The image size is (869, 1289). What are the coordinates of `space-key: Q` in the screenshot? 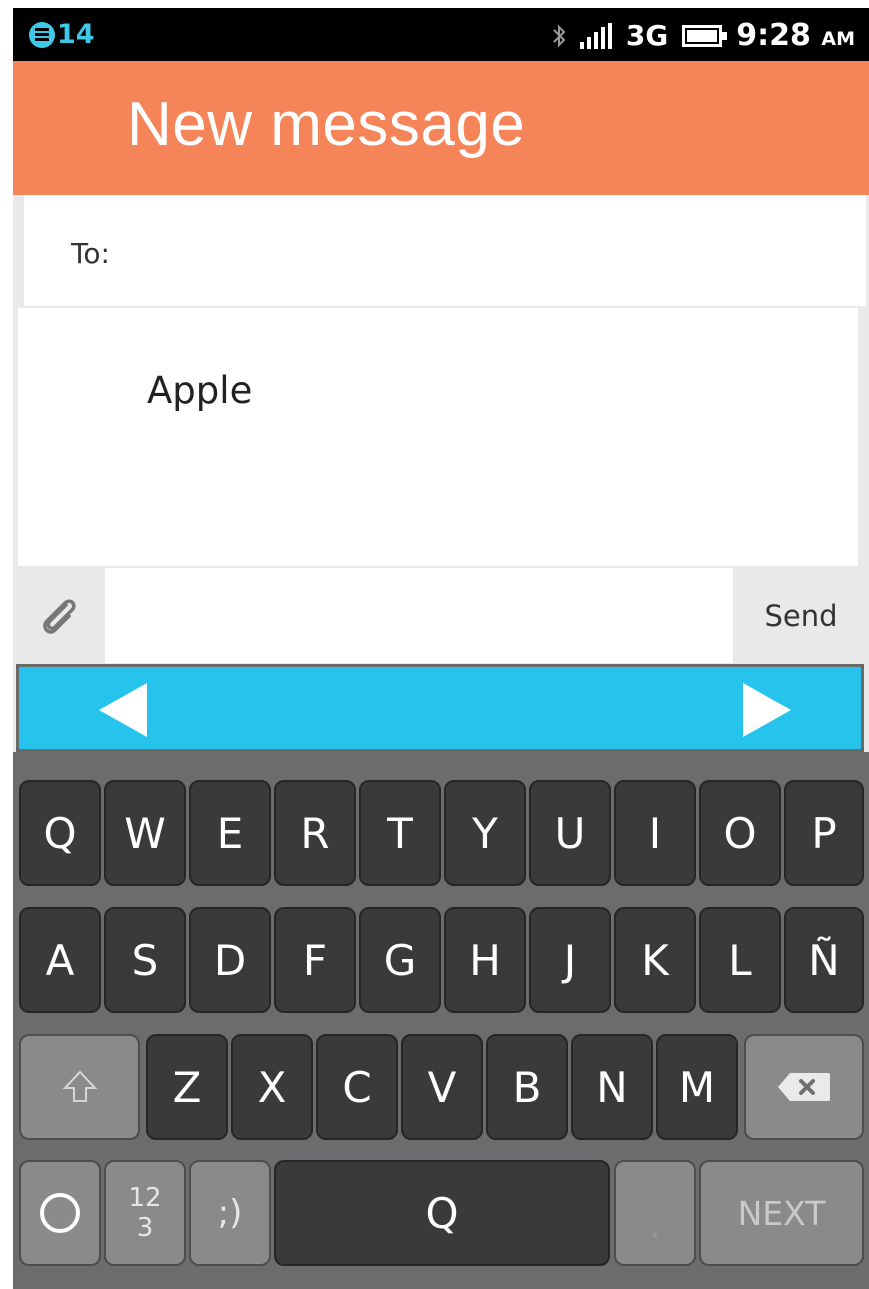 It's located at (442, 1213).